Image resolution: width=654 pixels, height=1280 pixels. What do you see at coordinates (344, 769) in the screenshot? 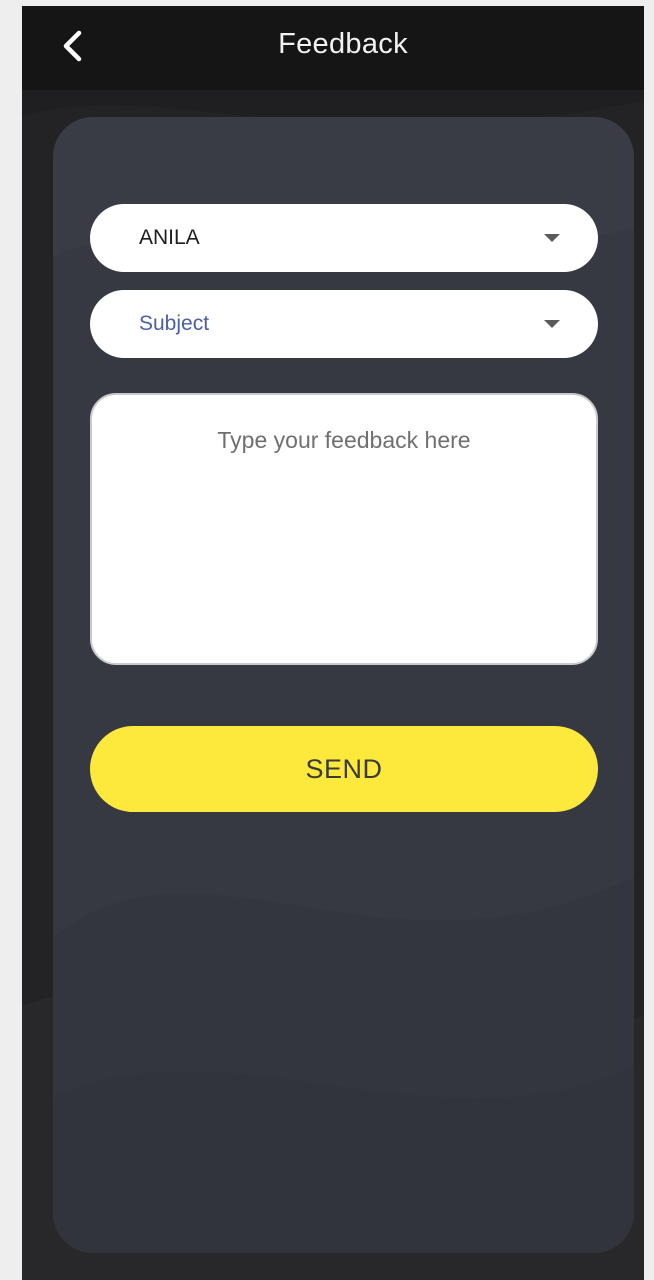
I see `send-button: SEND` at bounding box center [344, 769].